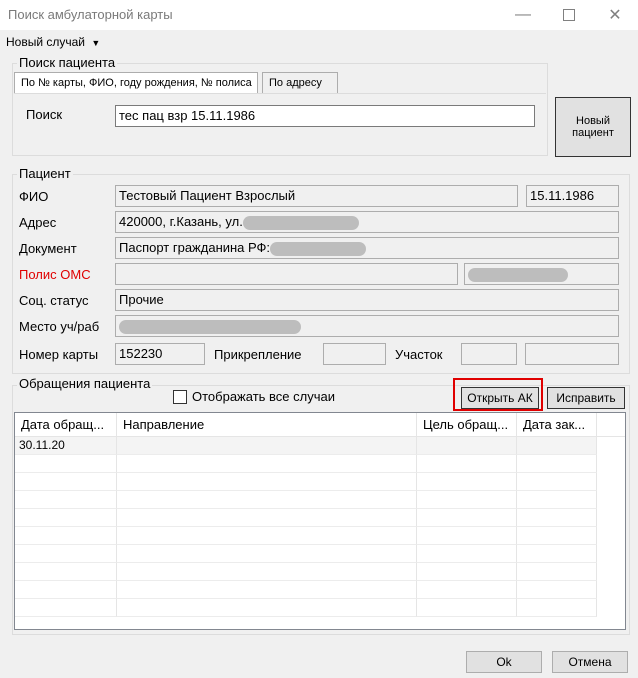 Image resolution: width=638 pixels, height=678 pixels. Describe the element at coordinates (572, 354) in the screenshot. I see `district-extra-field` at that location.